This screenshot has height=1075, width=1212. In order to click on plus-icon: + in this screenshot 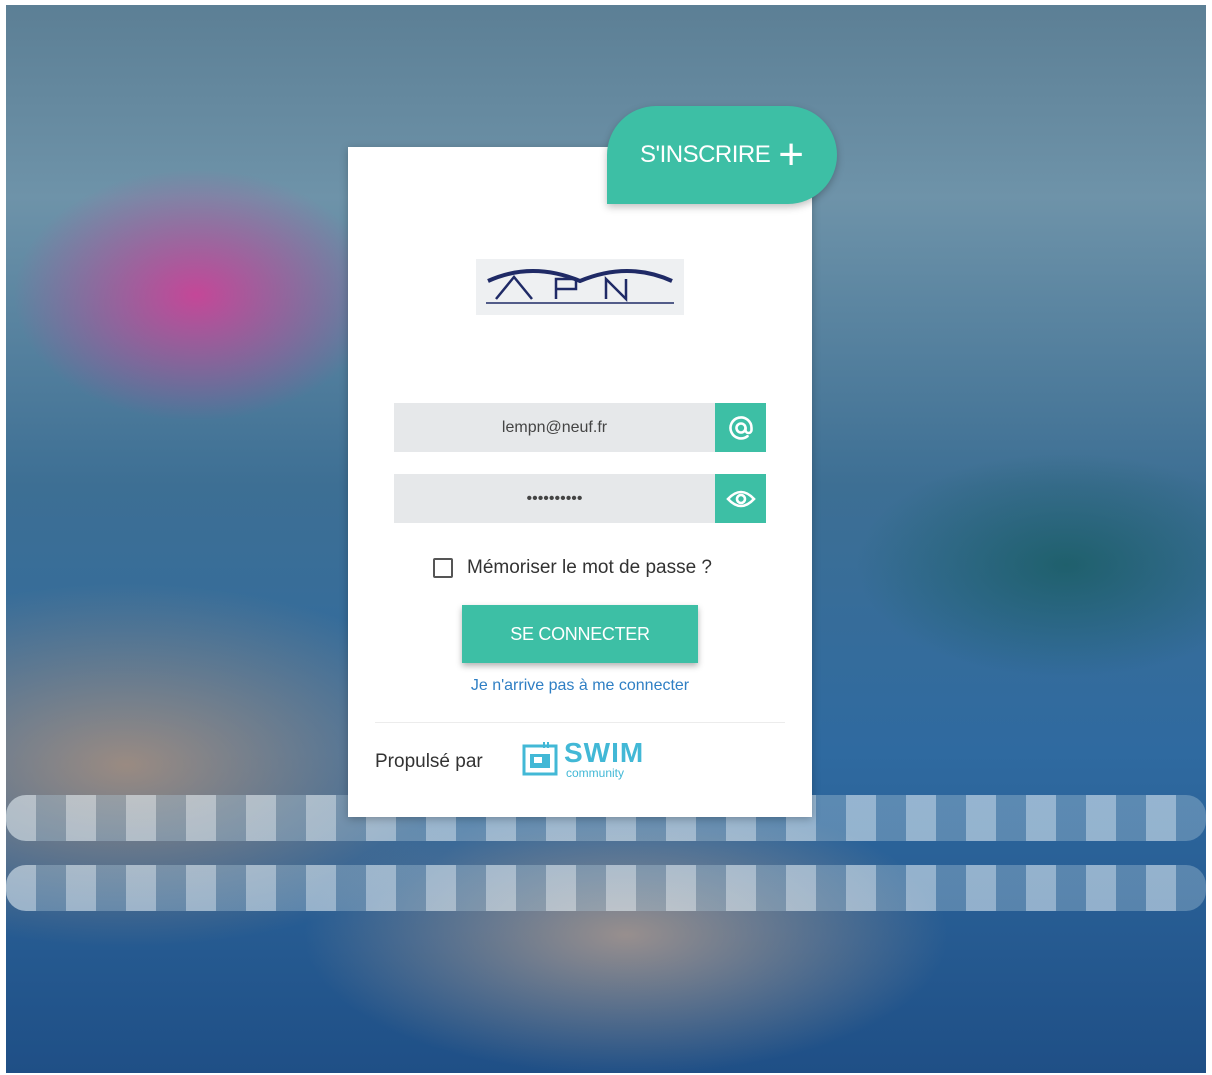, I will do `click(791, 154)`.